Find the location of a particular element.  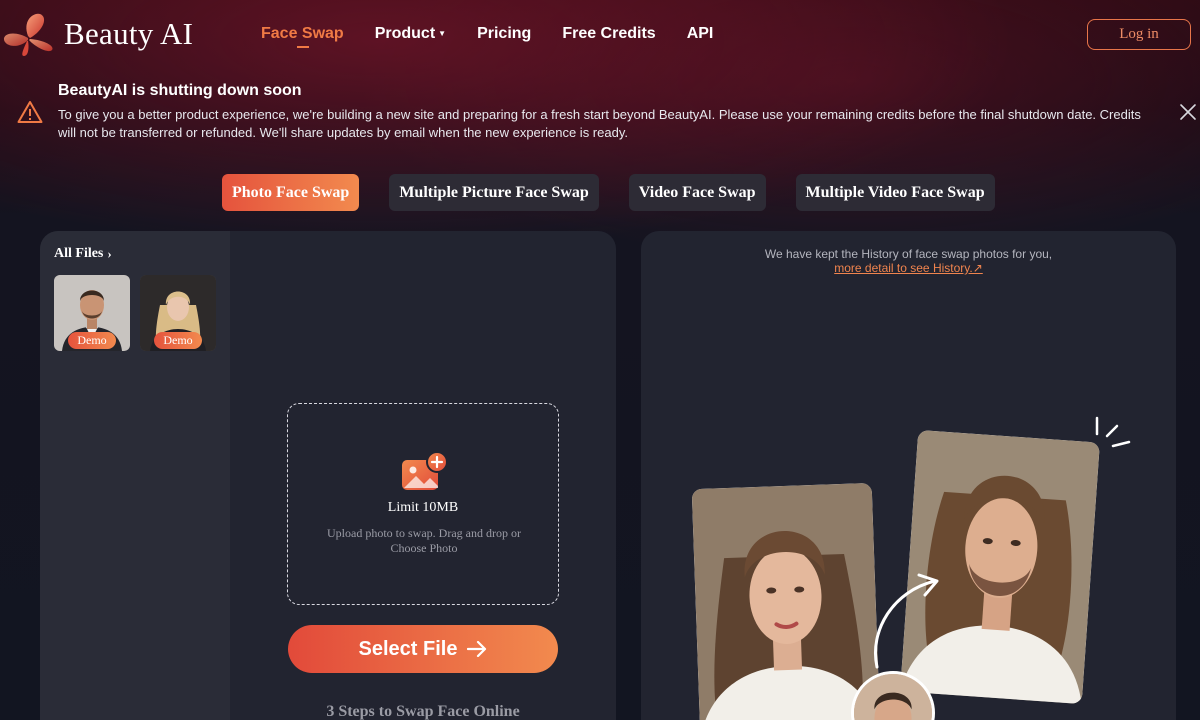

select-file-label: Select File is located at coordinates (408, 648).